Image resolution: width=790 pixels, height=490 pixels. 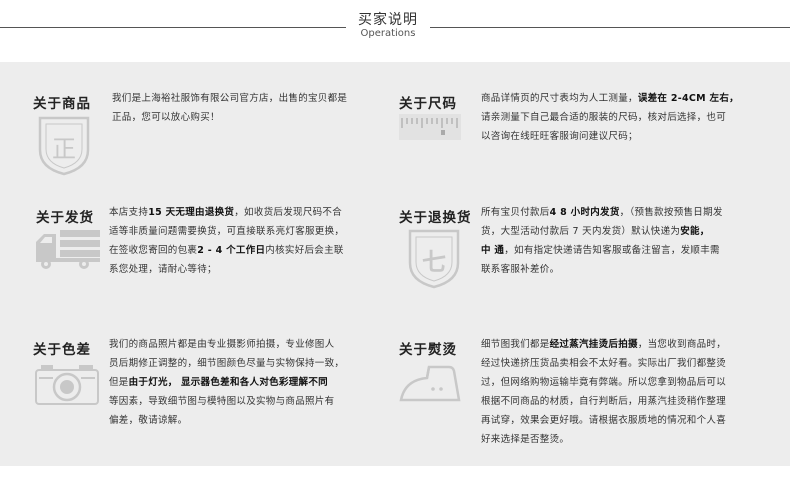 I want to click on section-header: 买家说明 Operations, so click(x=395, y=31).